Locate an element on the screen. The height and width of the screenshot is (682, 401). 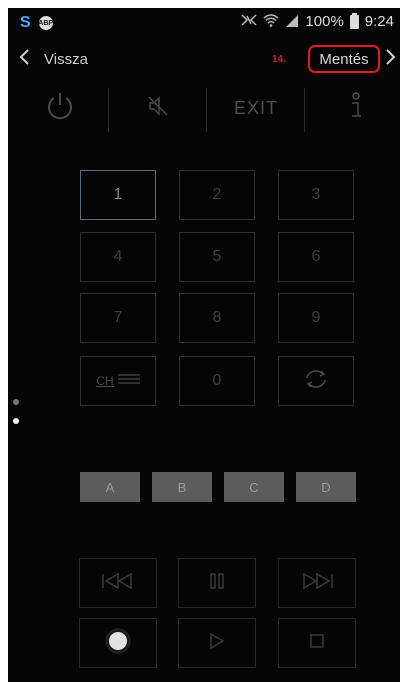
key-6: 6 is located at coordinates (316, 257).